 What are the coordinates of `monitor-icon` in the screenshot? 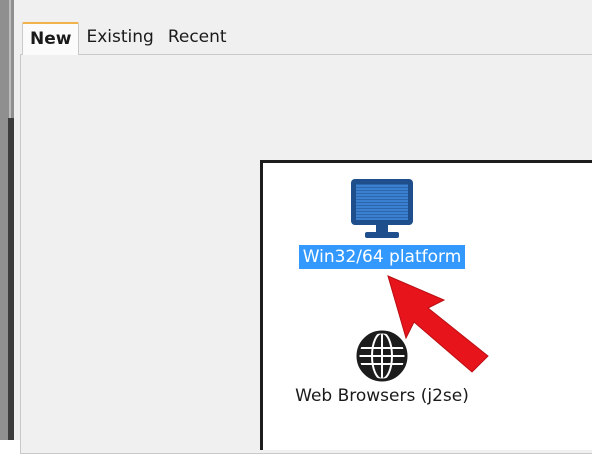 It's located at (382, 210).